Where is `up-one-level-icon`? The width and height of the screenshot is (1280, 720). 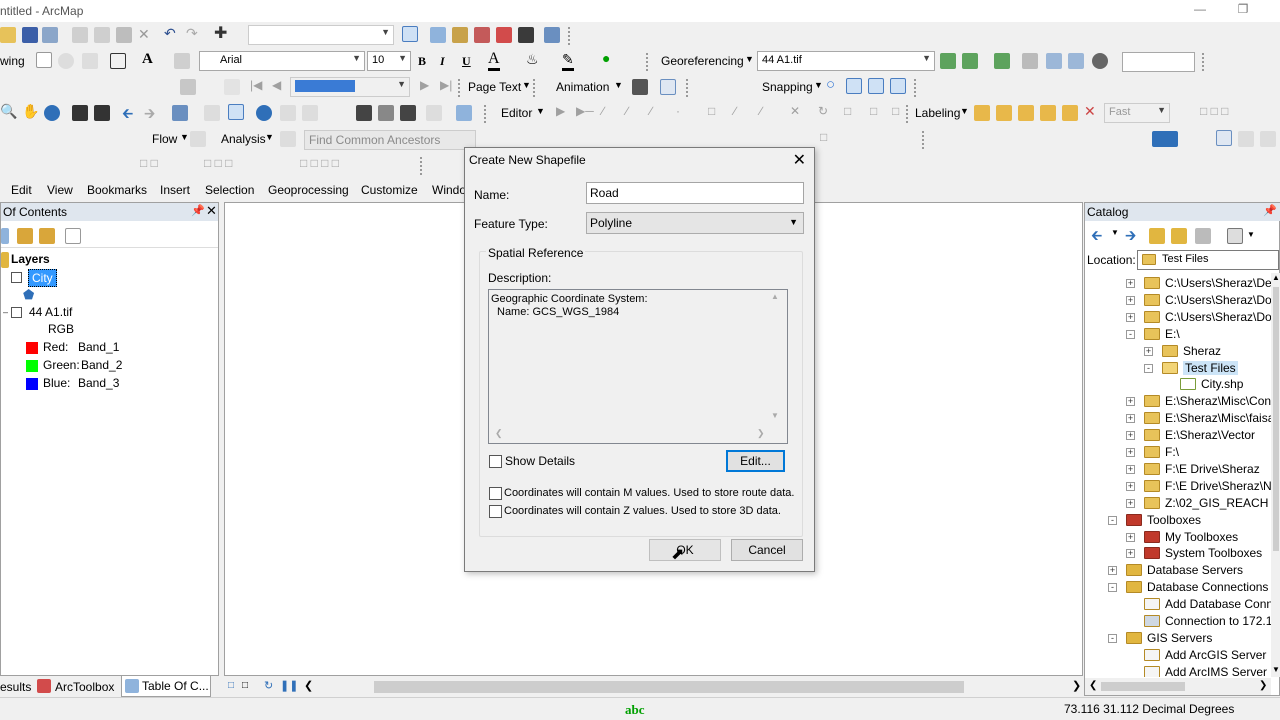 up-one-level-icon is located at coordinates (1157, 236).